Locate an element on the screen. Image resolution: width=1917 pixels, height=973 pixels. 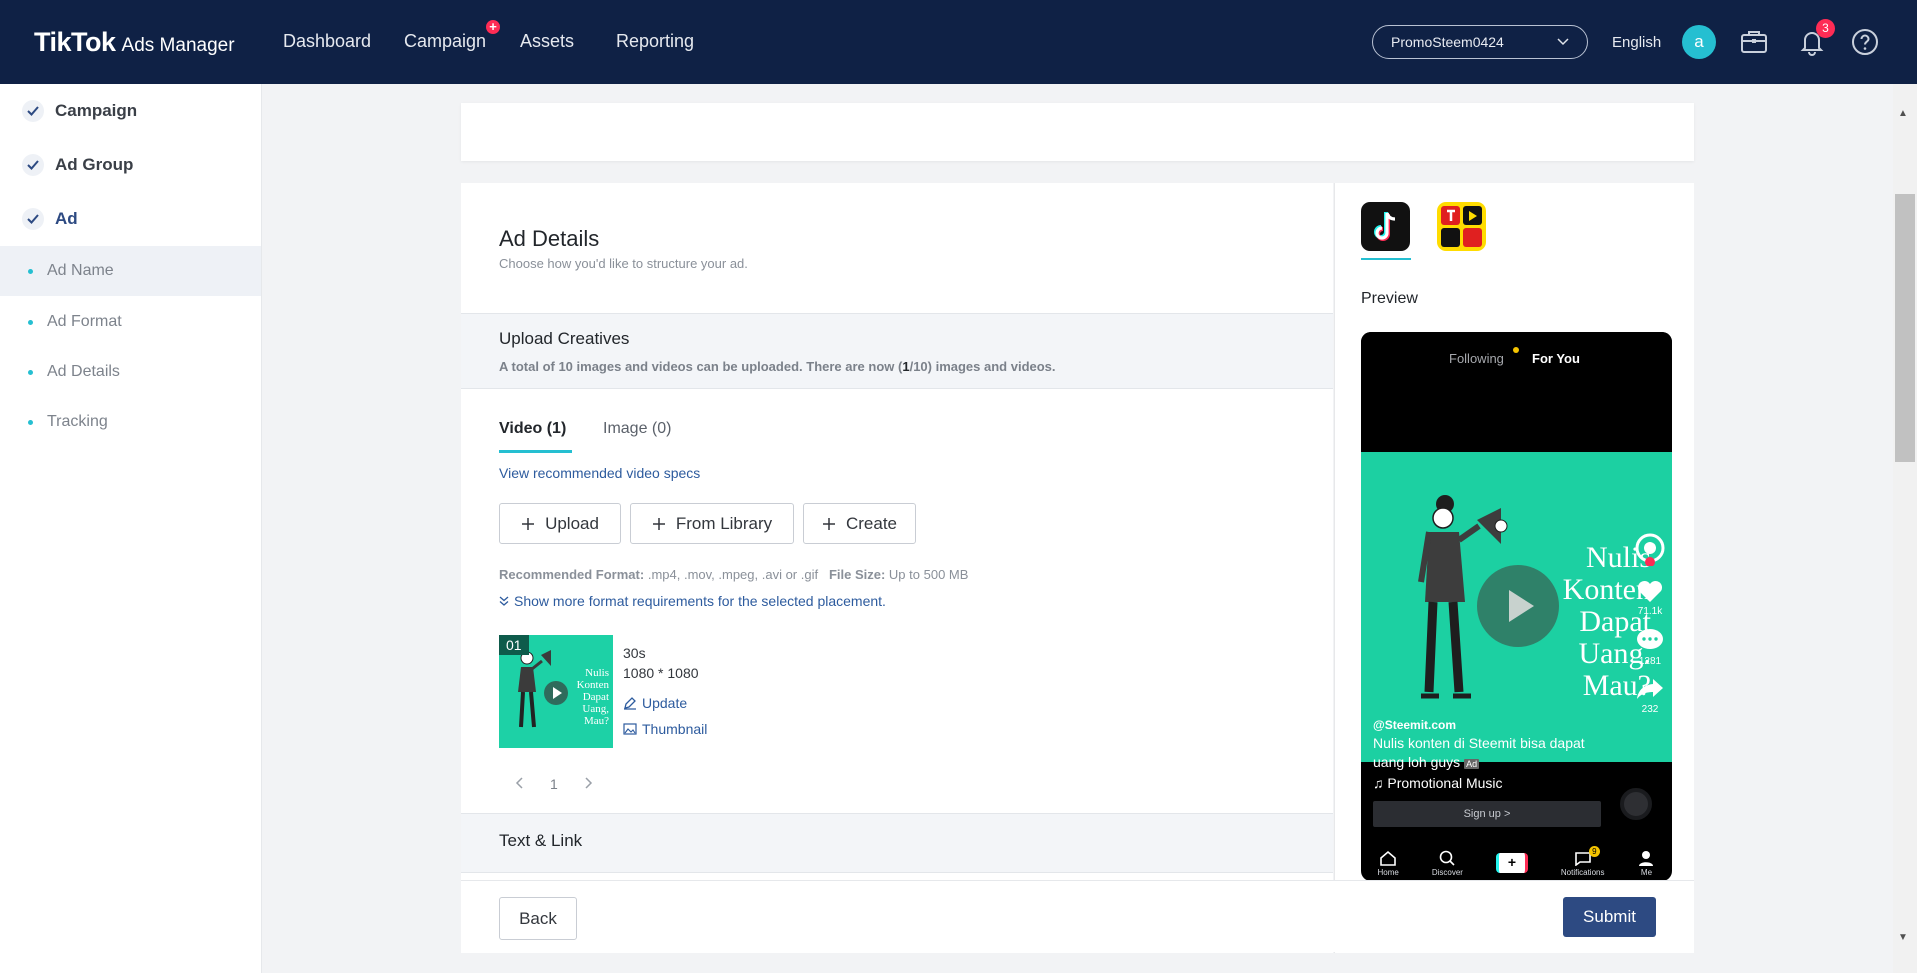
ad-details-title: Ad Details is located at coordinates (549, 238).